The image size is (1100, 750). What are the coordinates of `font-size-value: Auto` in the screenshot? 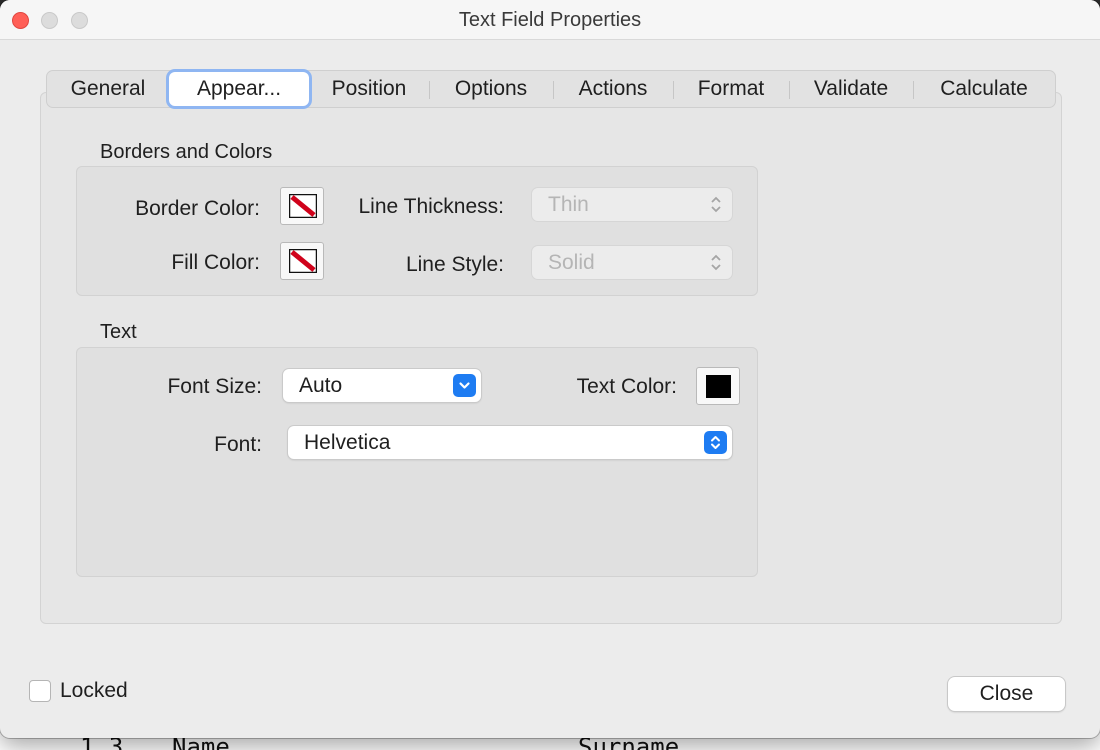 It's located at (321, 385).